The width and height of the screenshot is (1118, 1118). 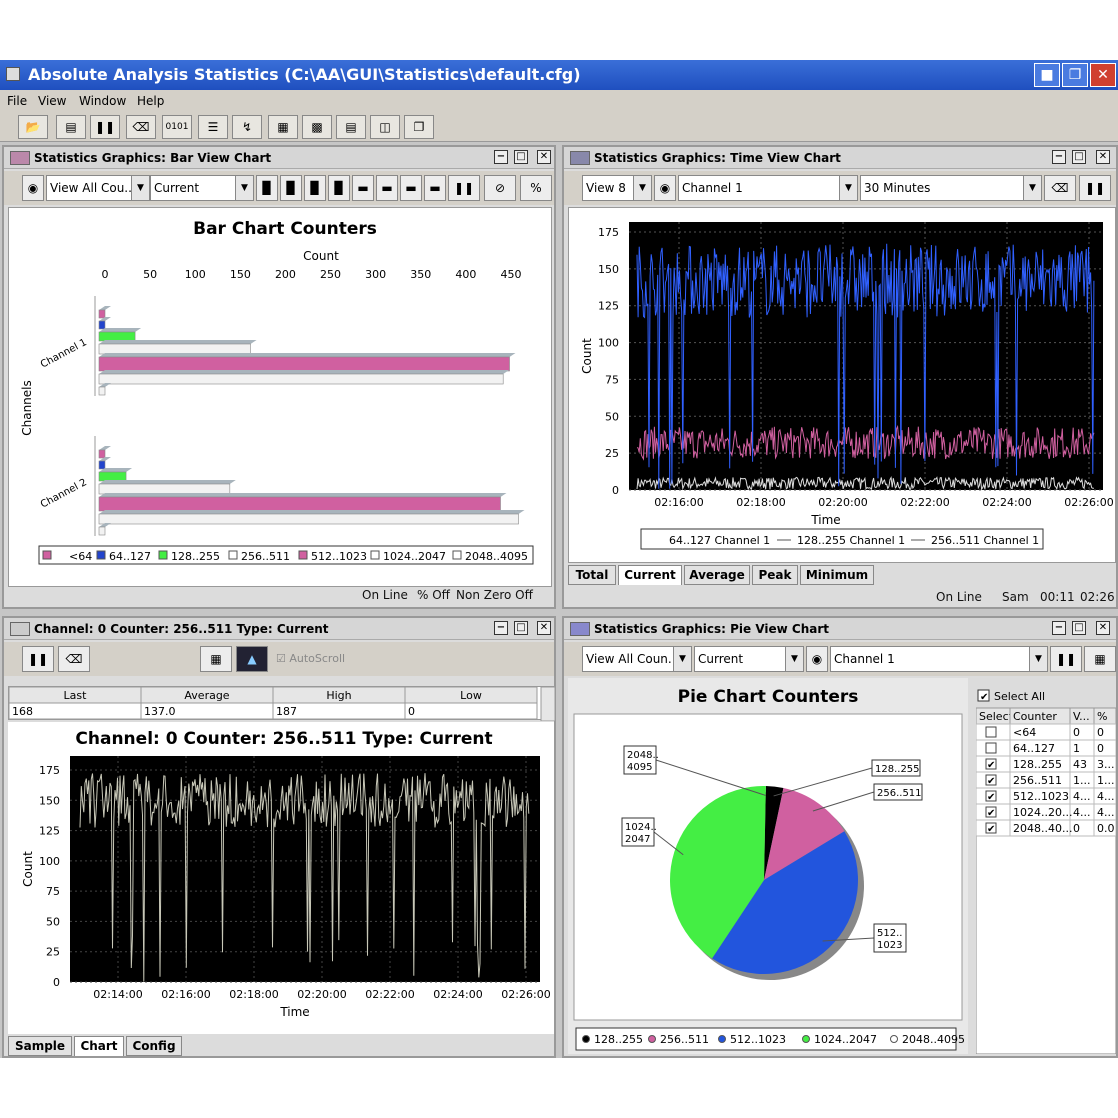 What do you see at coordinates (202, 188) in the screenshot?
I see `bar-mode-select: Current ▼` at bounding box center [202, 188].